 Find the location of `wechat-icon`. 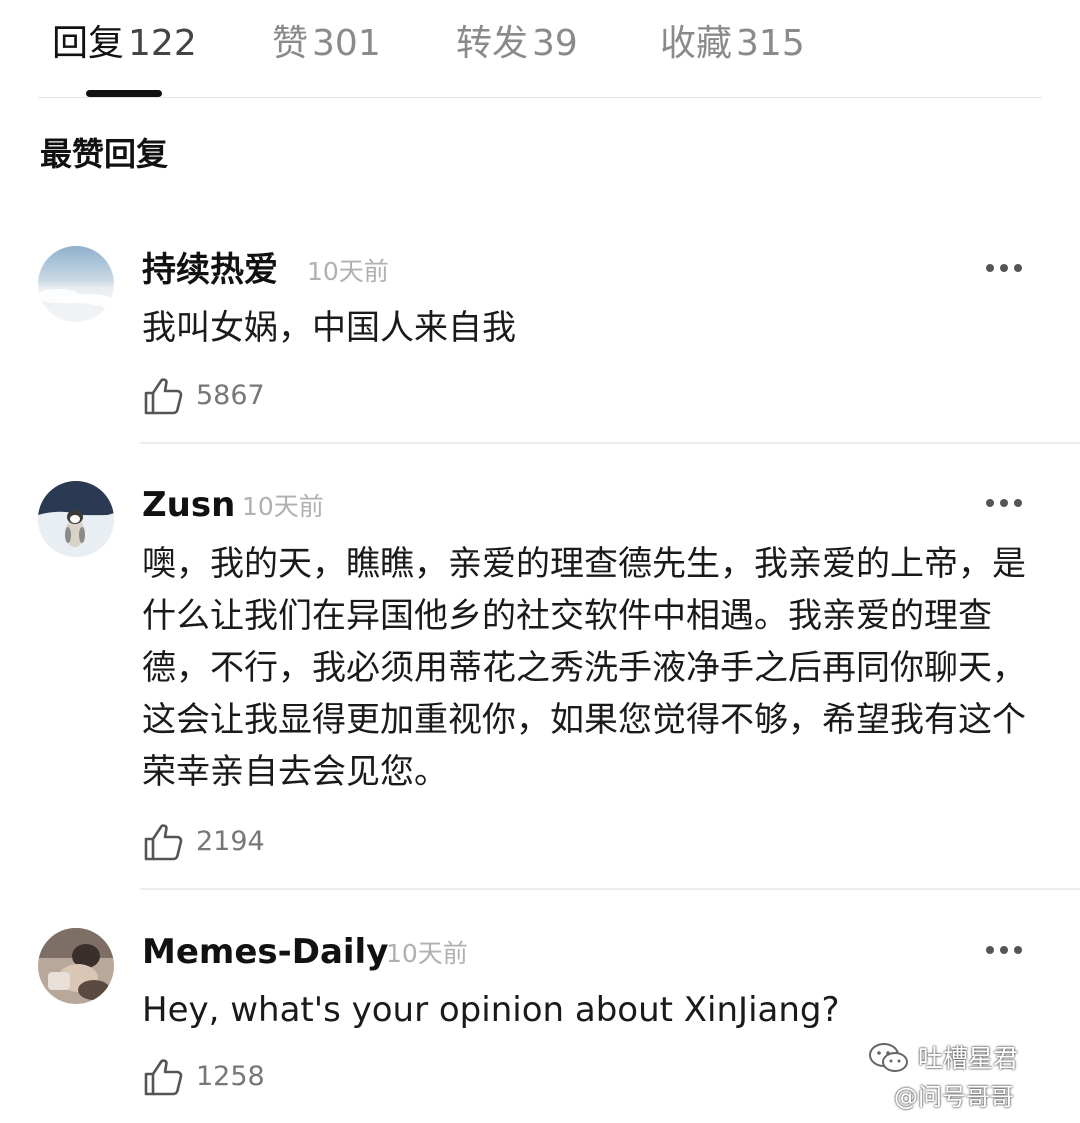

wechat-icon is located at coordinates (888, 1057).